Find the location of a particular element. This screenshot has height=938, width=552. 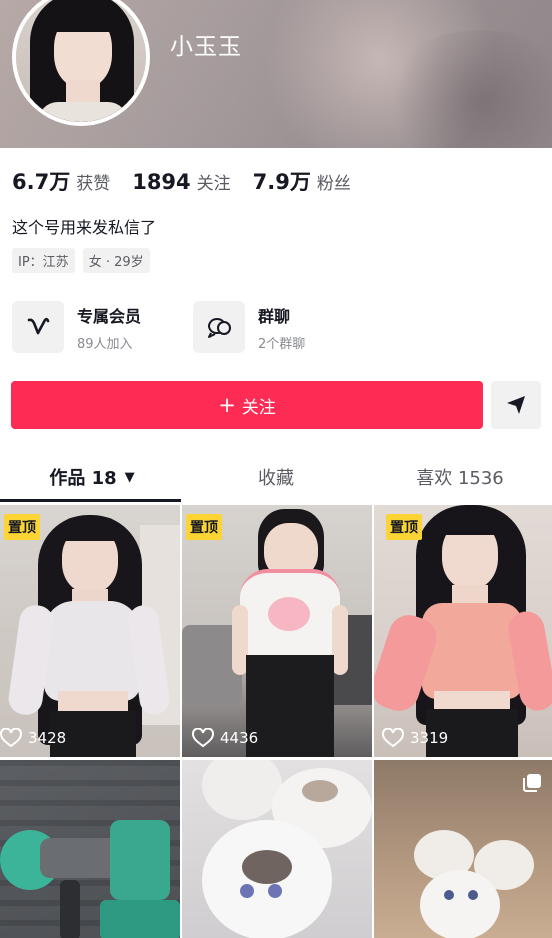

stat-likes-value: 6.7万 is located at coordinates (41, 182).